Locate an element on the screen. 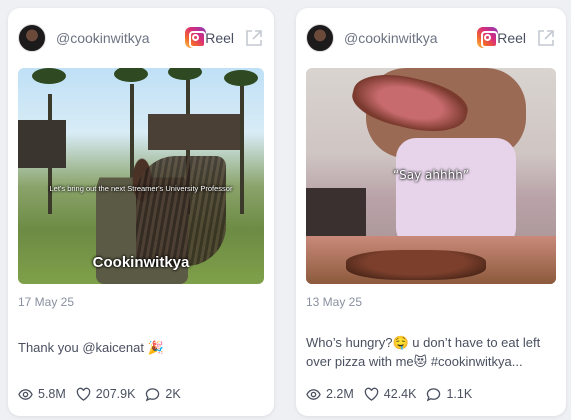 This screenshot has height=420, width=571. likes-stat: 42.4K is located at coordinates (390, 394).